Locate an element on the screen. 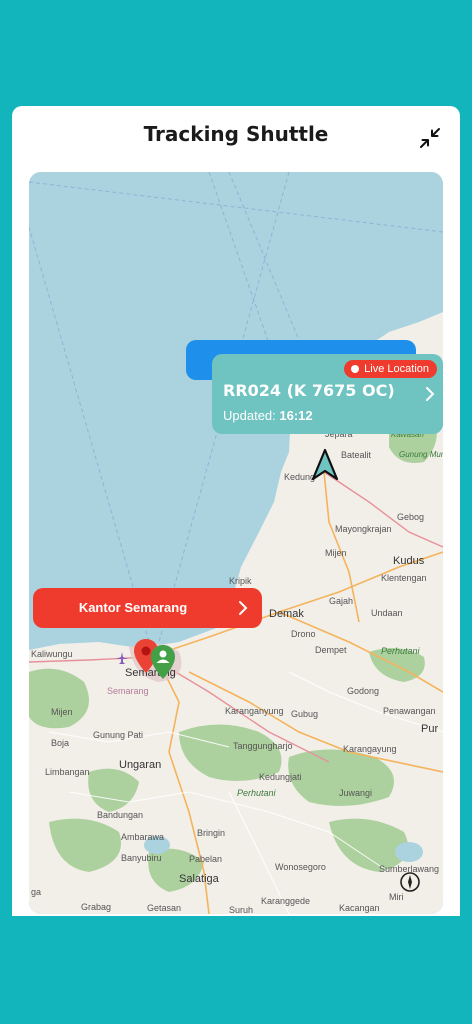  map-label-kudus: Kudus is located at coordinates (409, 561).